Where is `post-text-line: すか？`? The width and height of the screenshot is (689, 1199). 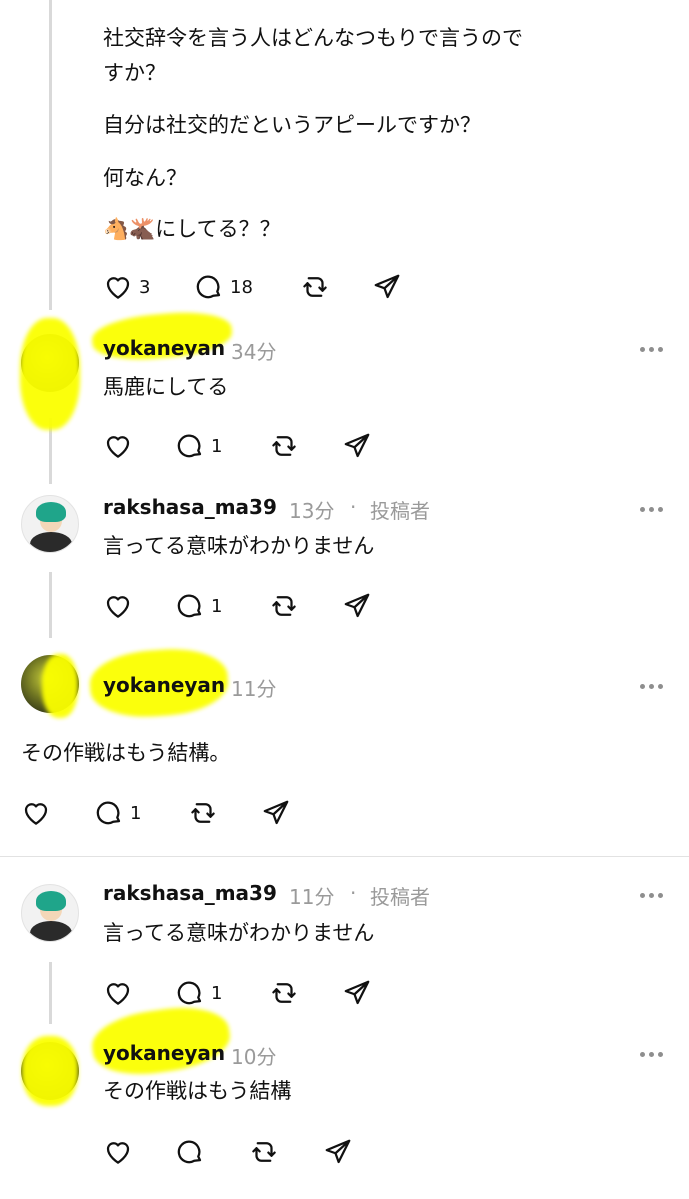
post-text-line: すか？ is located at coordinates (134, 73).